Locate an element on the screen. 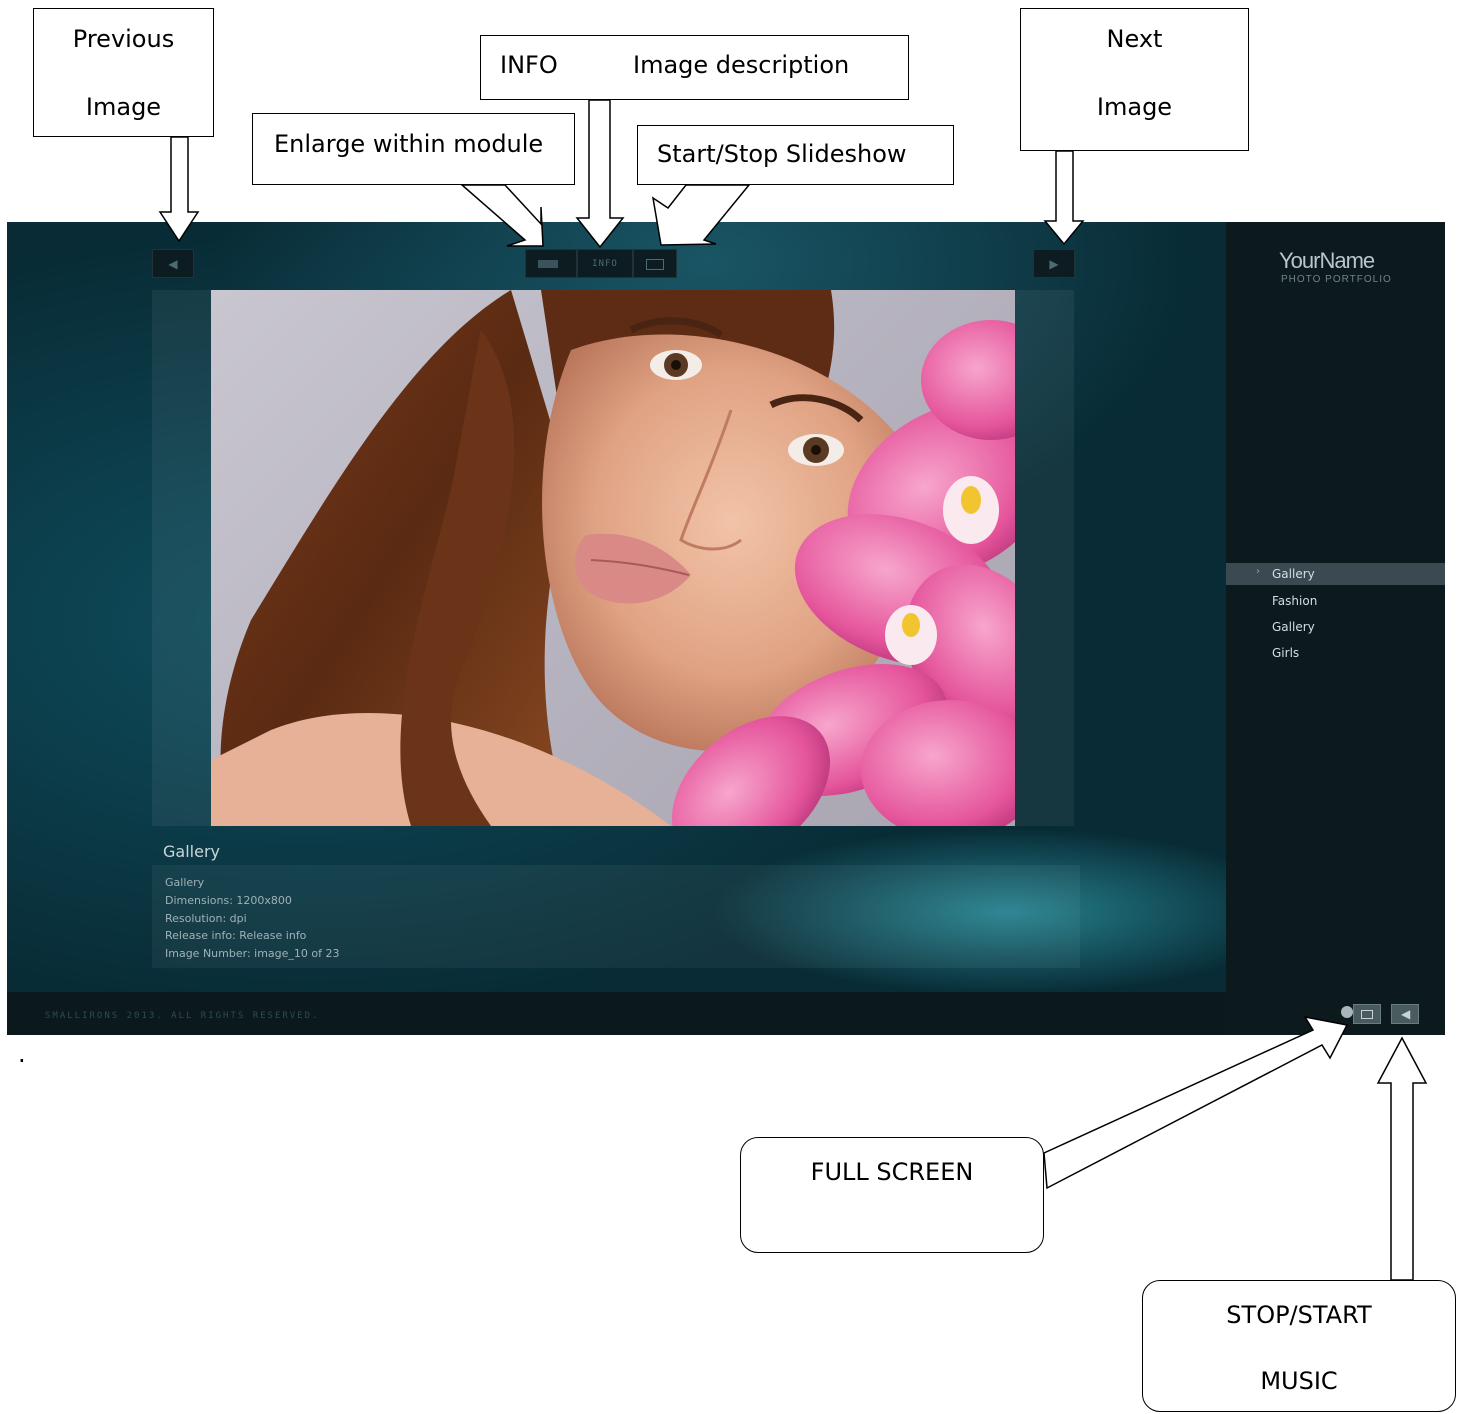 The width and height of the screenshot is (1457, 1414). callout-full-screen: FULL SCREEN is located at coordinates (892, 1195).